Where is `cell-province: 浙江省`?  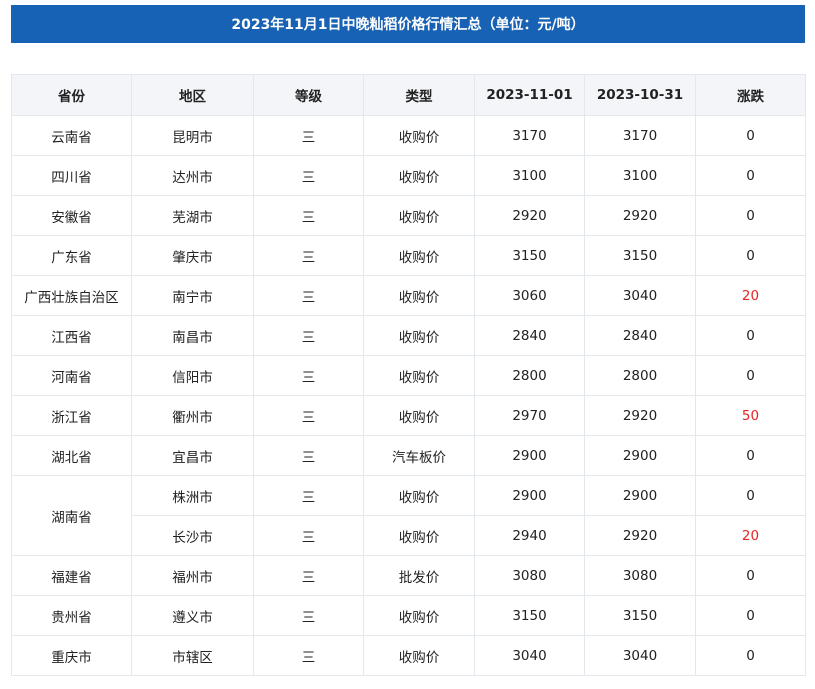 cell-province: 浙江省 is located at coordinates (71, 415).